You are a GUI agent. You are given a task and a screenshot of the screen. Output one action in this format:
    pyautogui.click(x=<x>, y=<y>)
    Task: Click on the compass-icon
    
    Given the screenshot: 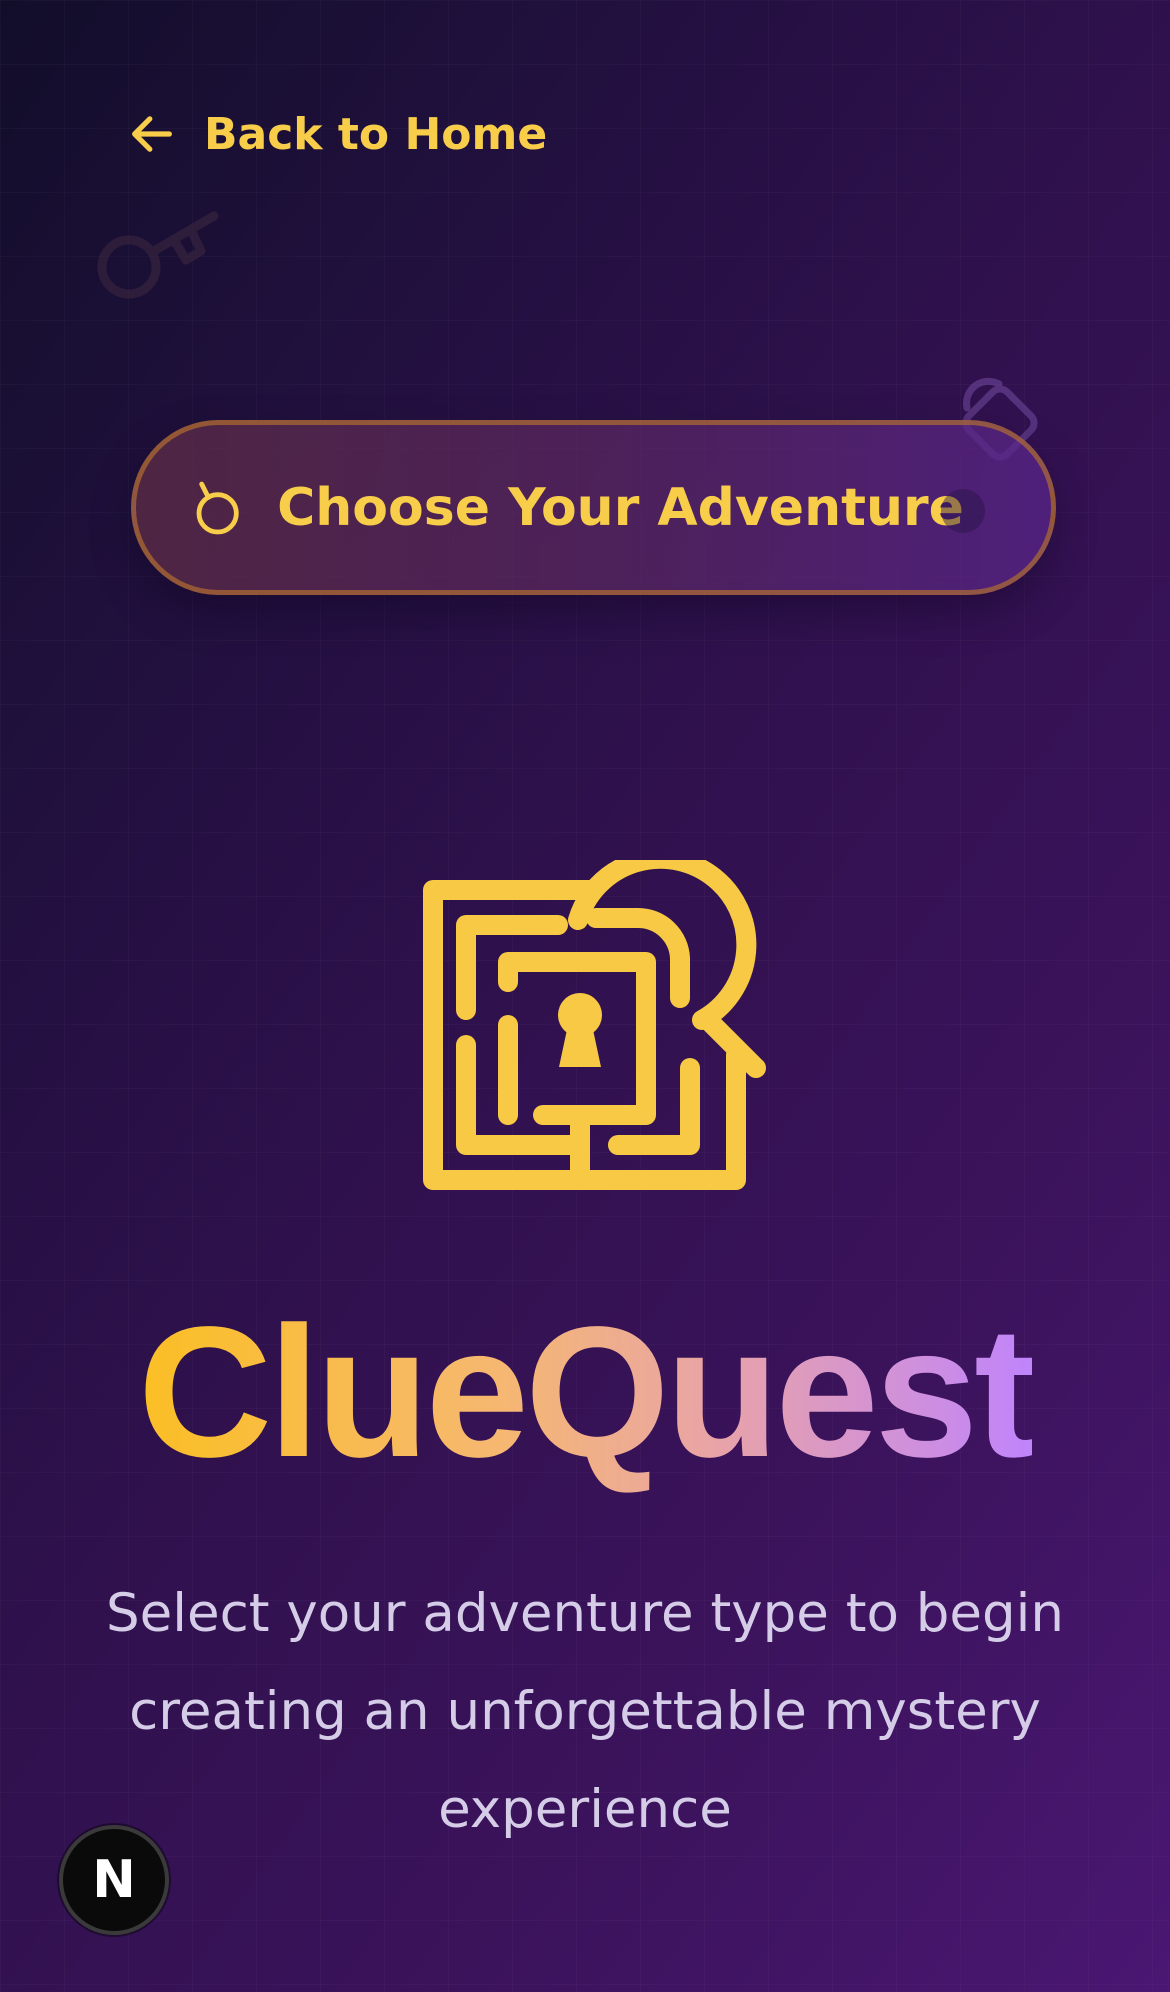 What is the action you would take?
    pyautogui.click(x=217, y=507)
    